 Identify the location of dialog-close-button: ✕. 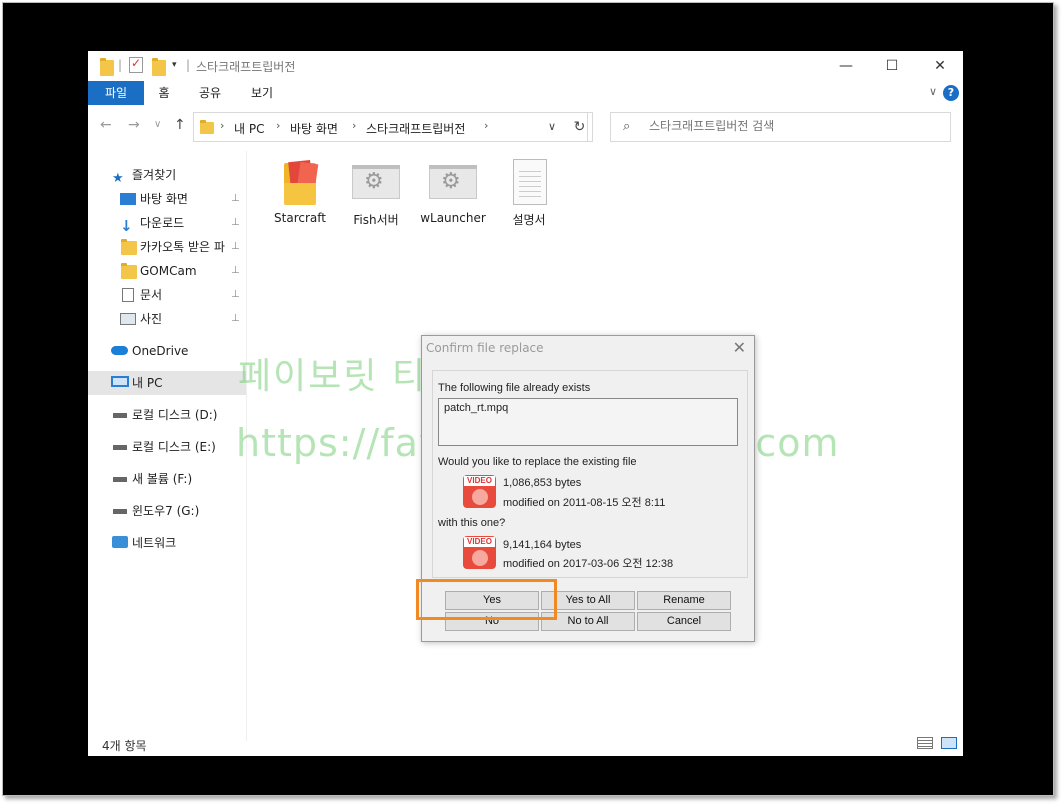
(739, 347).